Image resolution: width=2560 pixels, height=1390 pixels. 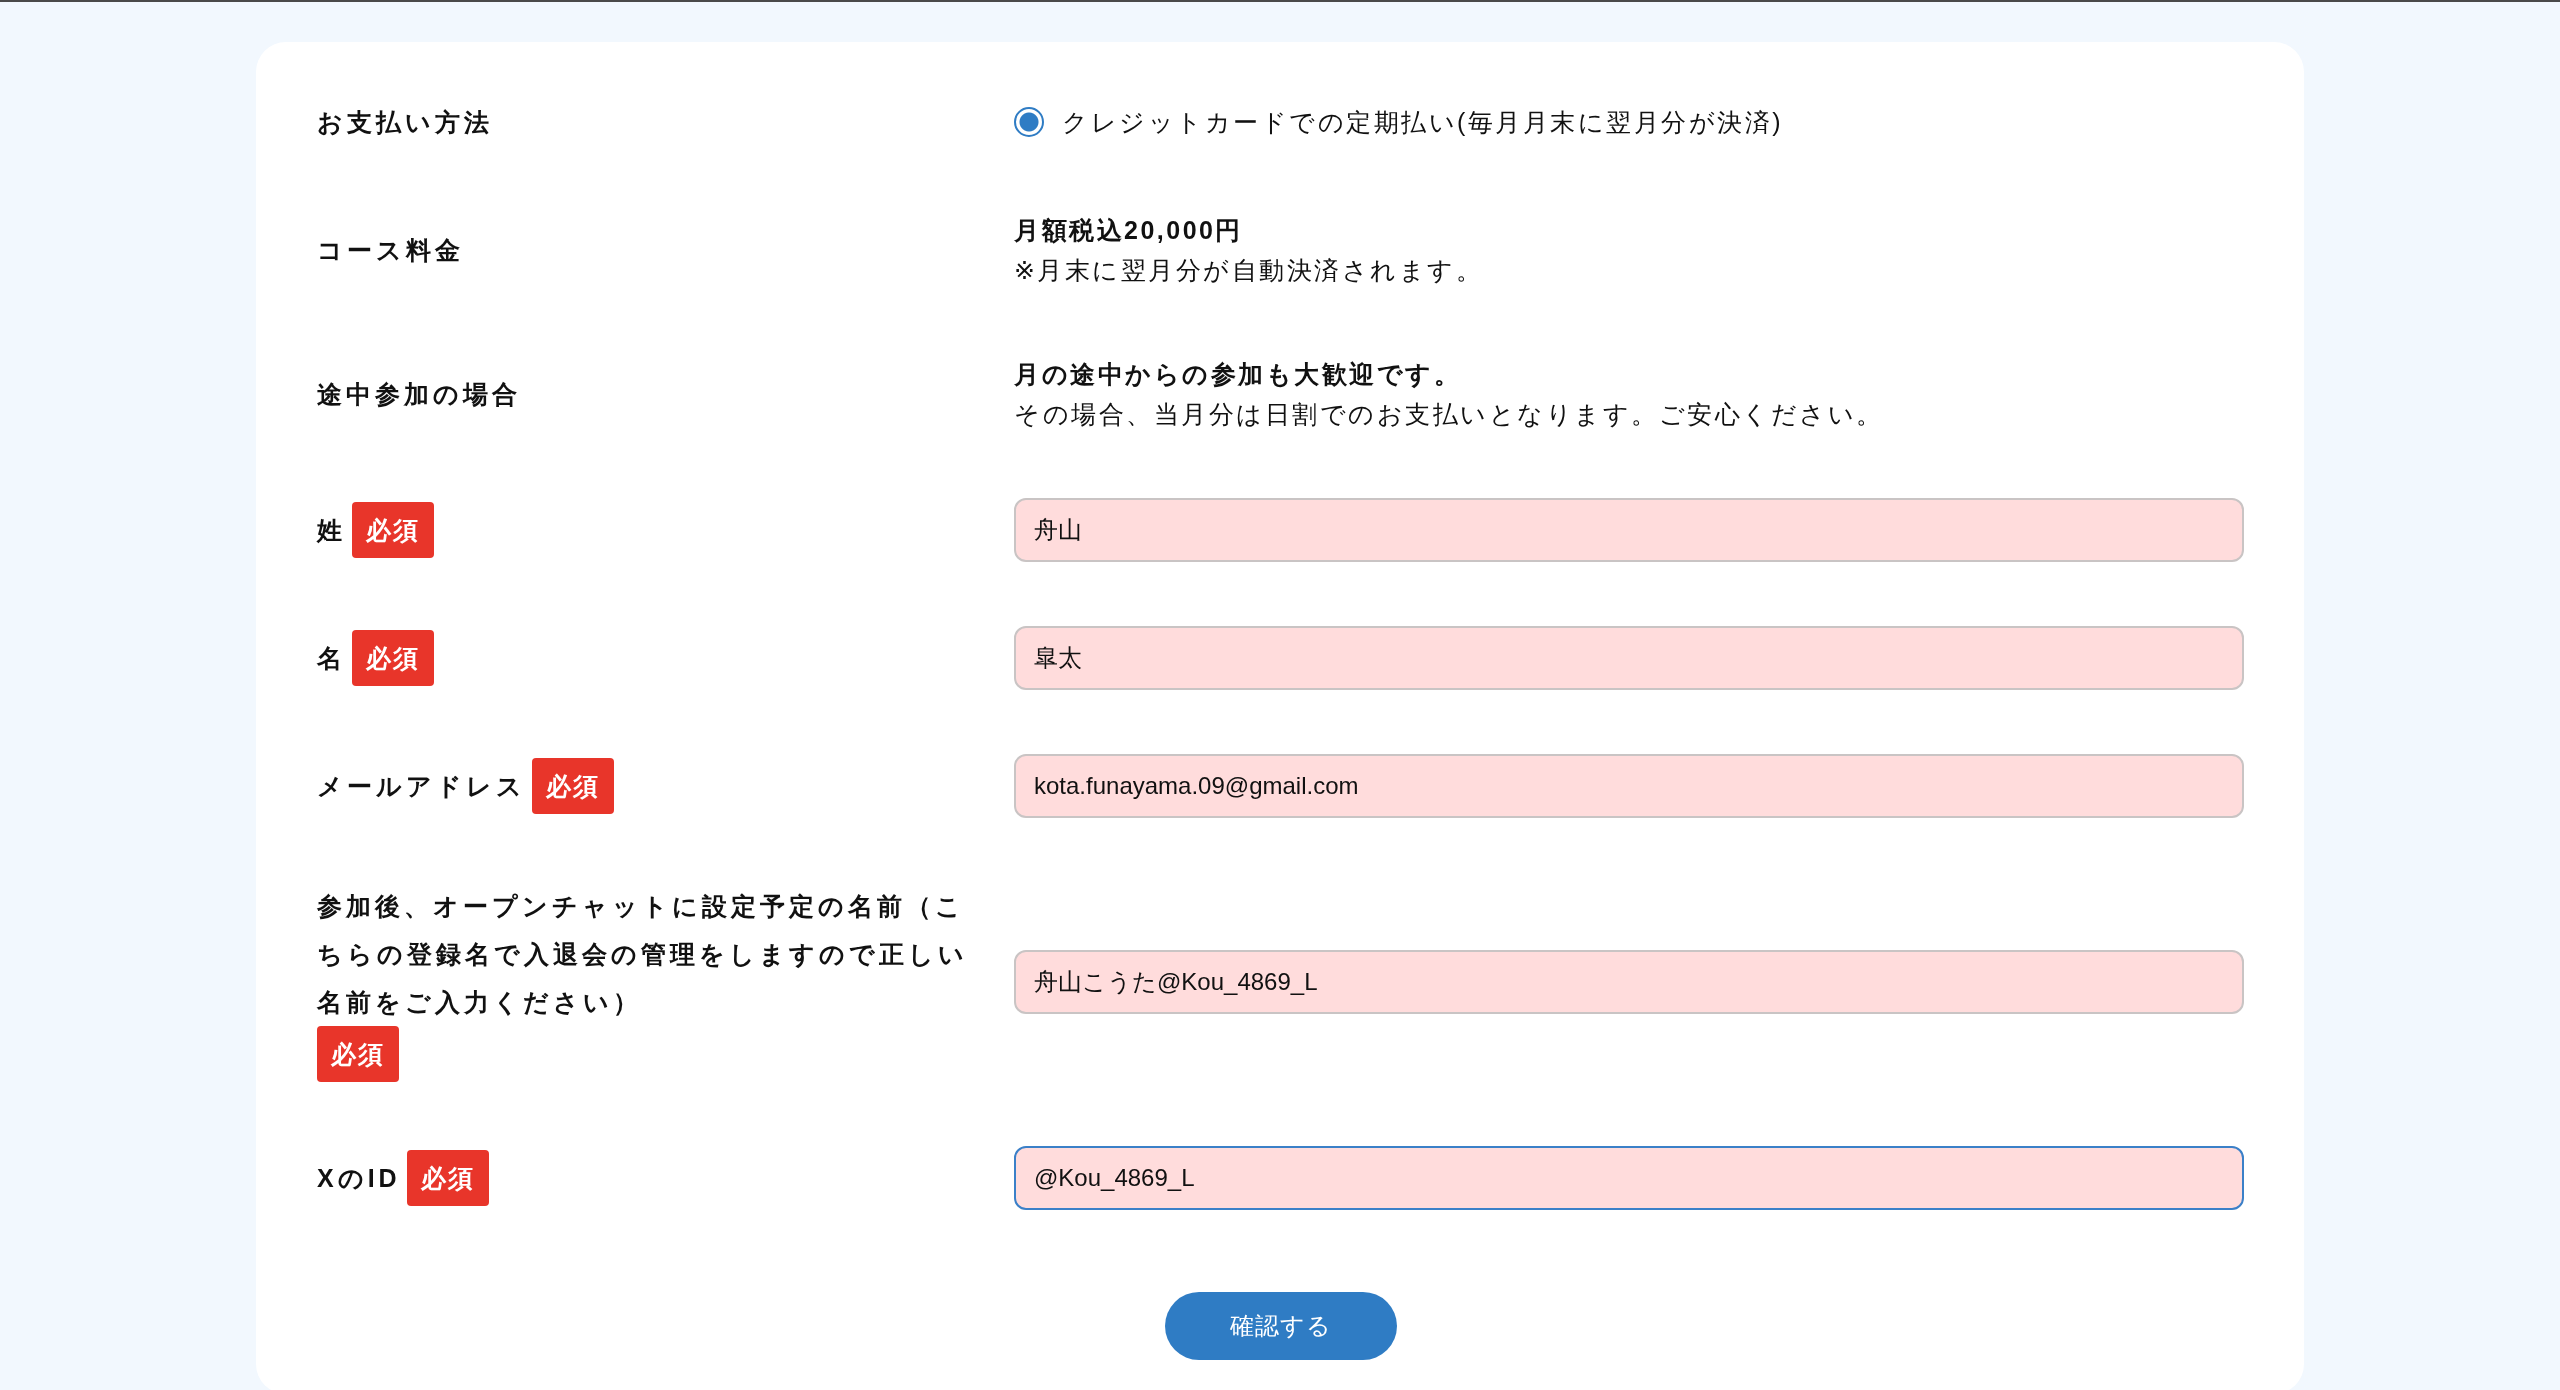 What do you see at coordinates (1238, 374) in the screenshot?
I see `info-text: 月の途中からの参加も大歓迎です。` at bounding box center [1238, 374].